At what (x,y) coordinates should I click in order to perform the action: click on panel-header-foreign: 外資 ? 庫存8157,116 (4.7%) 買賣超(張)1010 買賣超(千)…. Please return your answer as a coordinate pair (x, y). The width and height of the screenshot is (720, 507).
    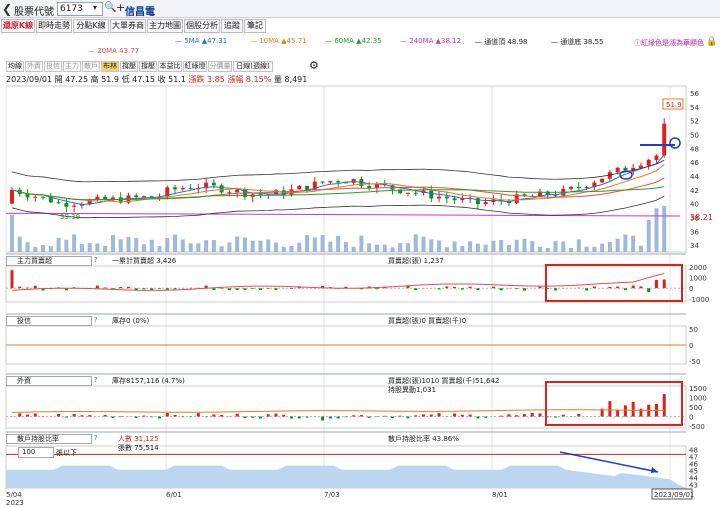
    Looking at the image, I should click on (346, 385).